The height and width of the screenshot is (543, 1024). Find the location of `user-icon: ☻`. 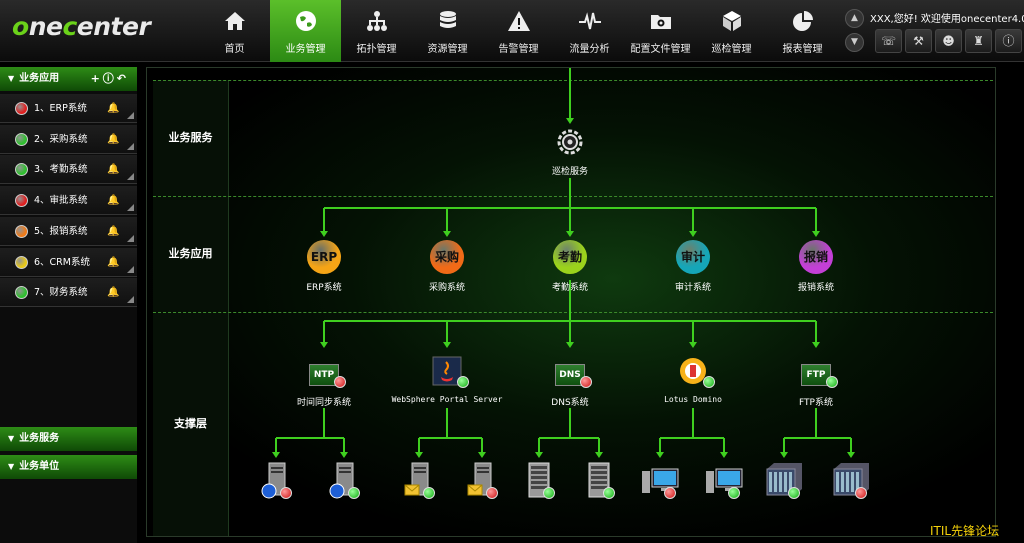

user-icon: ☻ is located at coordinates (948, 41).